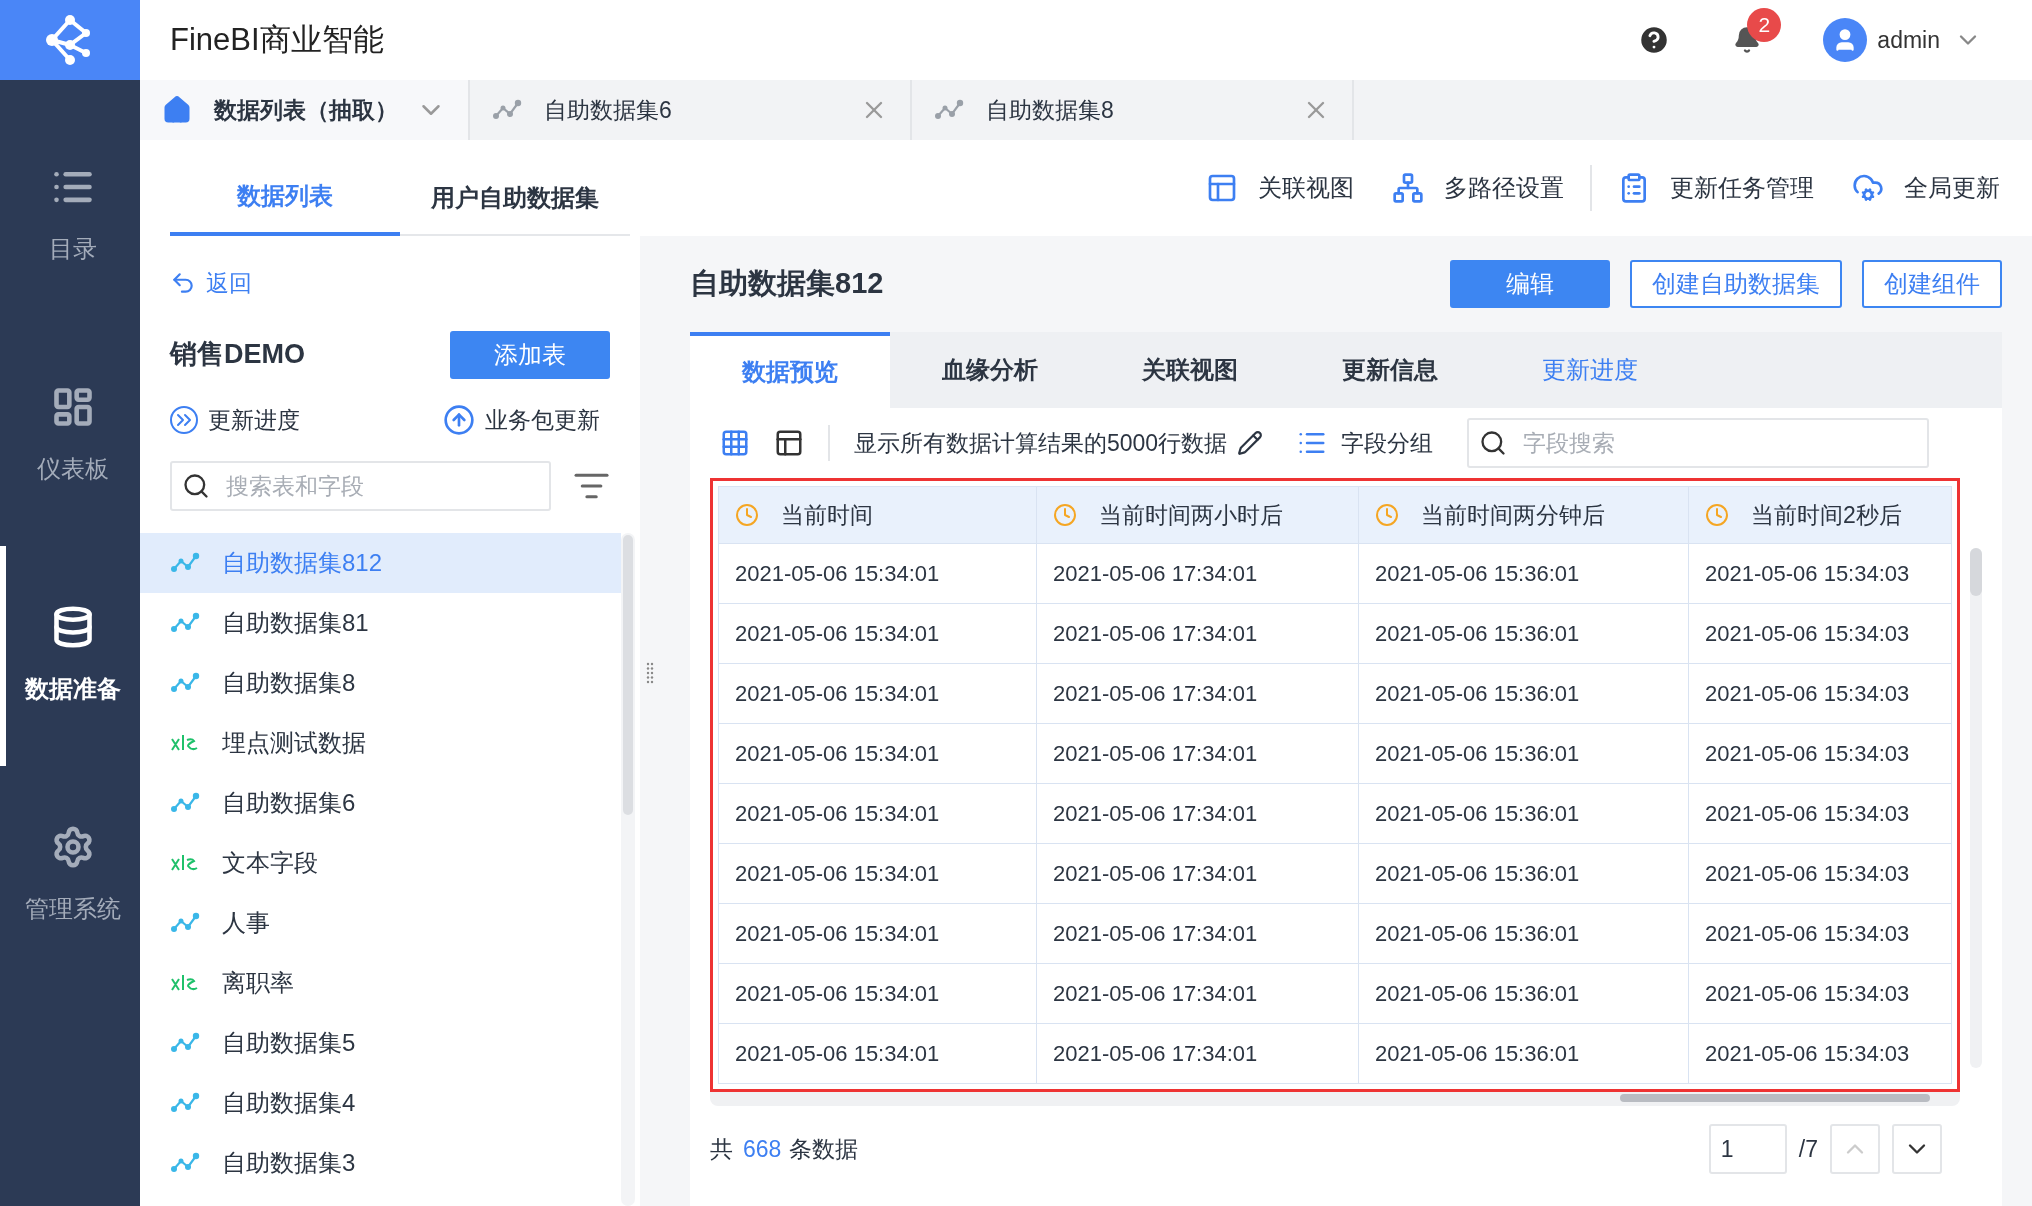 The height and width of the screenshot is (1206, 2032). Describe the element at coordinates (735, 443) in the screenshot. I see `grid-view-icon` at that location.